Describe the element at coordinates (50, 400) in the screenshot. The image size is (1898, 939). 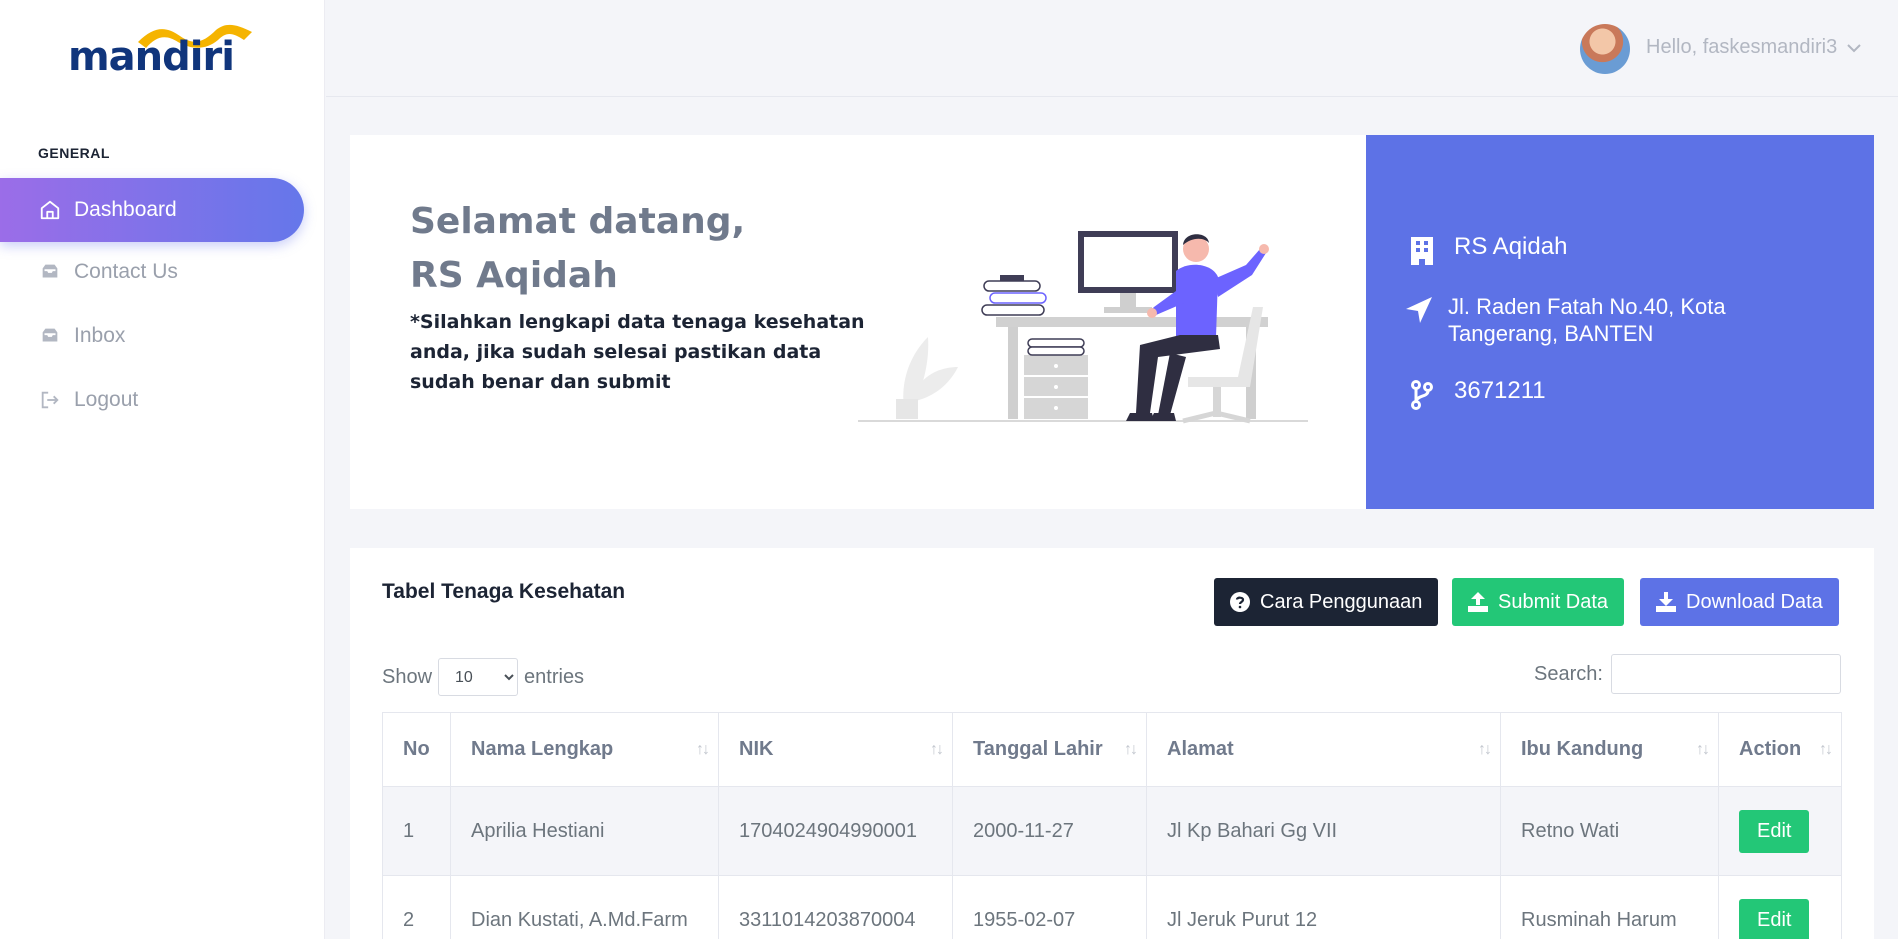
I see `logout-icon` at that location.